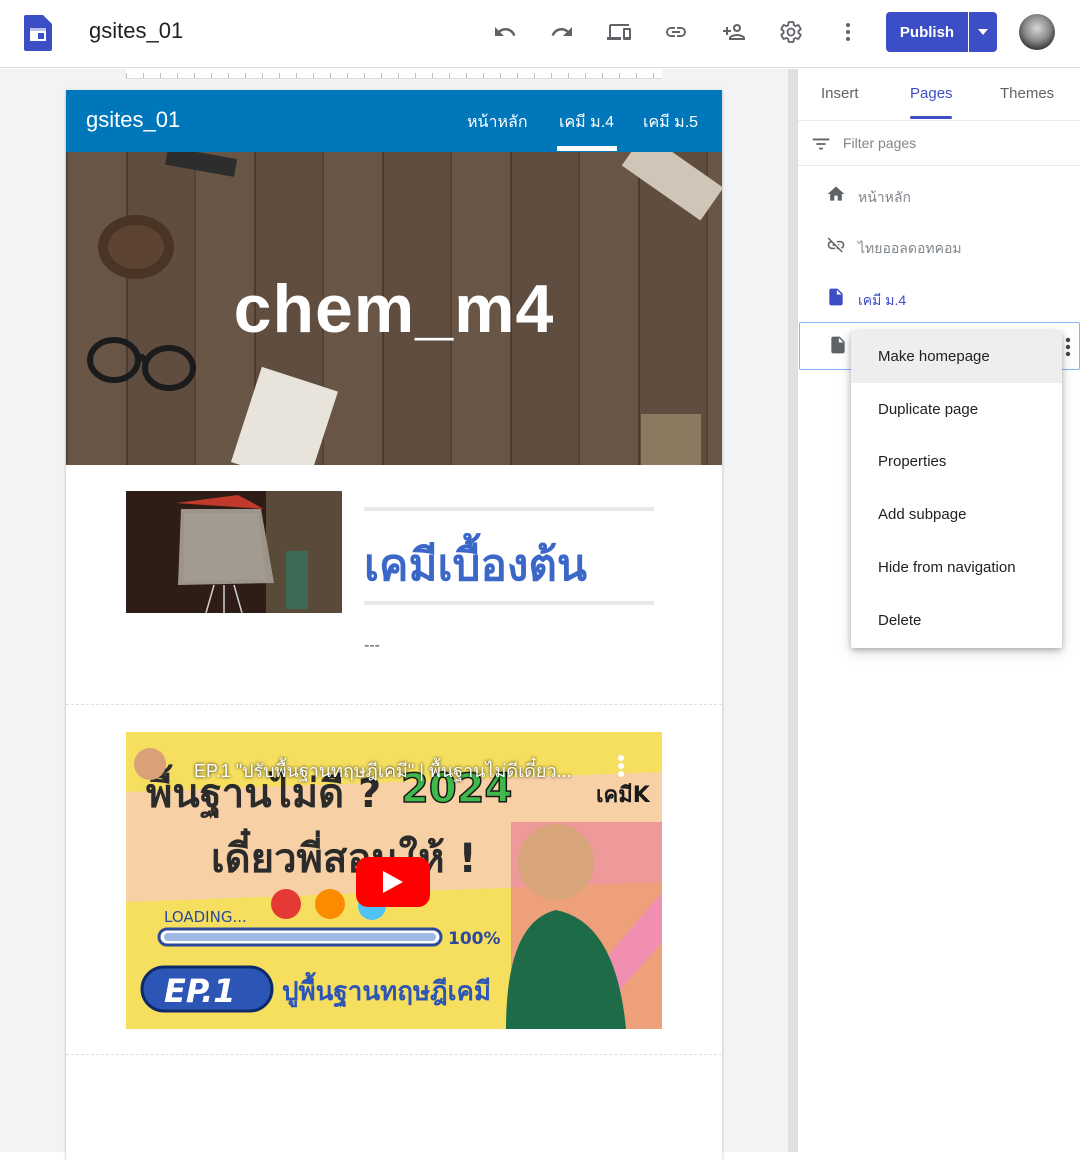 The width and height of the screenshot is (1080, 1160). What do you see at coordinates (394, 121) in the screenshot?
I see `site-header: gsites_01 หน้าหลัก เคมี ม.4 เคมี ม.5` at bounding box center [394, 121].